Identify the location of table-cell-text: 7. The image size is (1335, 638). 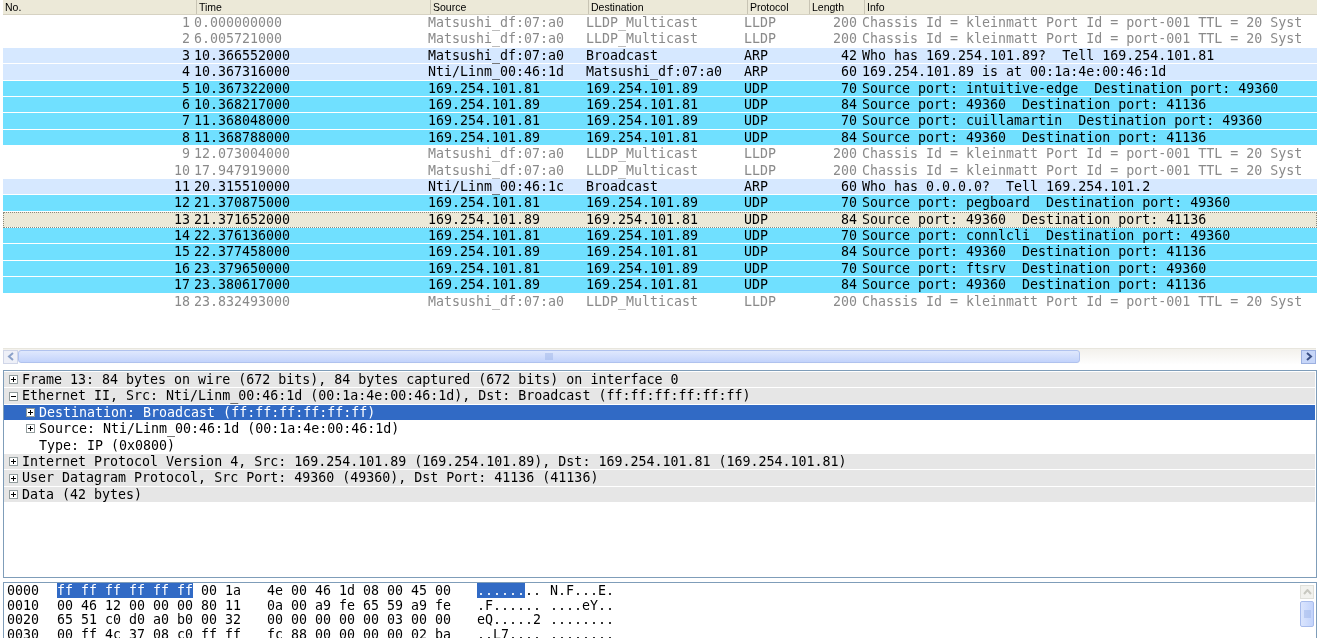
(186, 121).